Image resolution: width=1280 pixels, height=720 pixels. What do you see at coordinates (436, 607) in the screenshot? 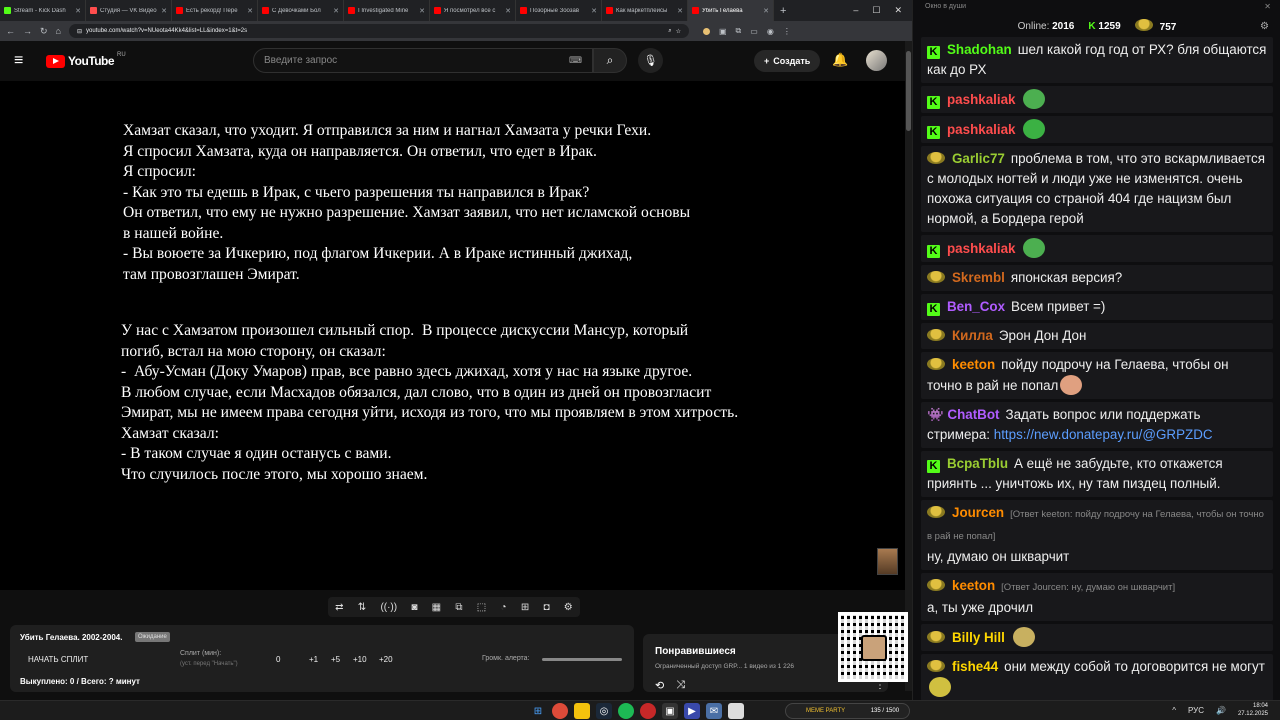
I see `calendar-icon: ▦` at bounding box center [436, 607].